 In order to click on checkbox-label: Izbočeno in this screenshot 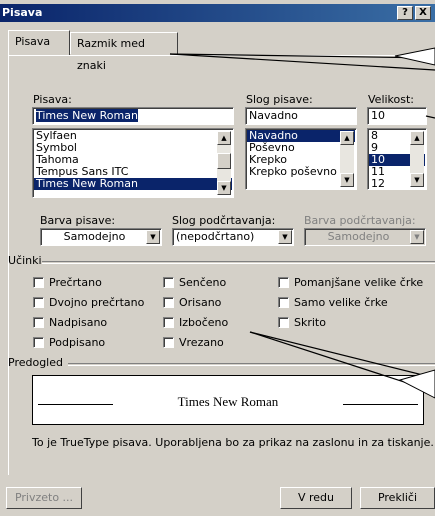, I will do `click(204, 322)`.